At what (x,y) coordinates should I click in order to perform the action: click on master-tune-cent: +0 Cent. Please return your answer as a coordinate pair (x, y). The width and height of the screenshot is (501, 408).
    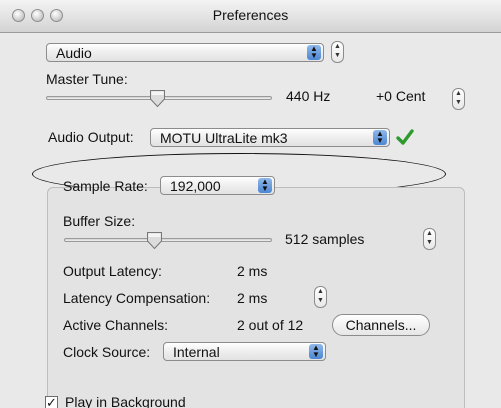
    Looking at the image, I should click on (401, 96).